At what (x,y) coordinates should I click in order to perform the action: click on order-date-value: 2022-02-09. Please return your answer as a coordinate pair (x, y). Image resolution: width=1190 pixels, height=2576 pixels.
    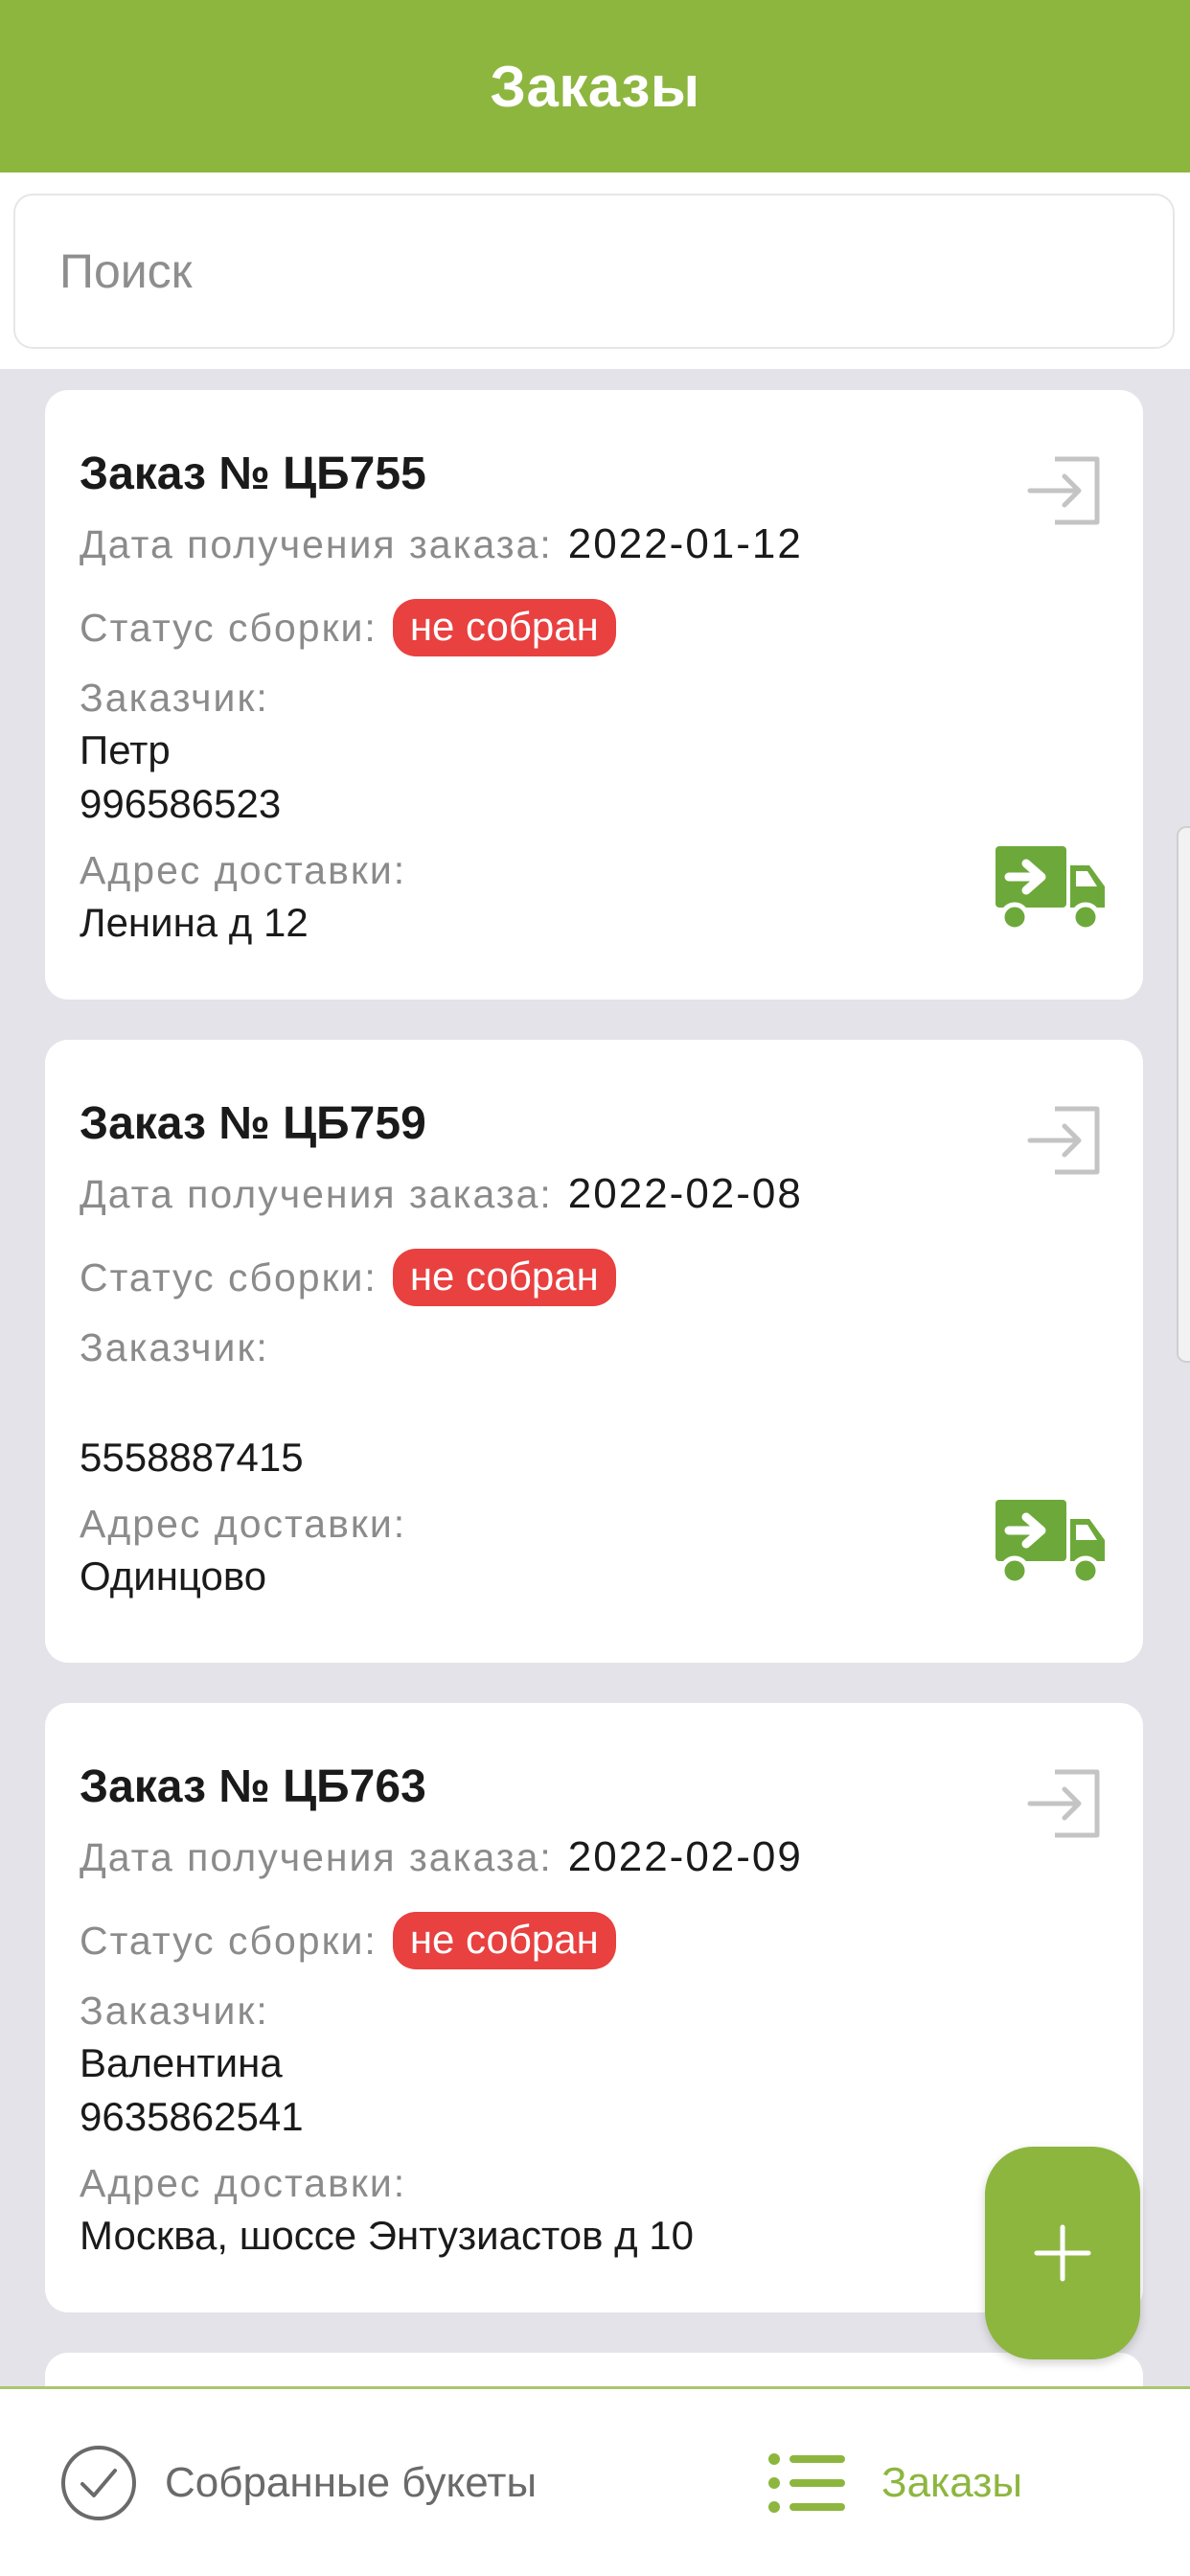
    Looking at the image, I should click on (685, 1856).